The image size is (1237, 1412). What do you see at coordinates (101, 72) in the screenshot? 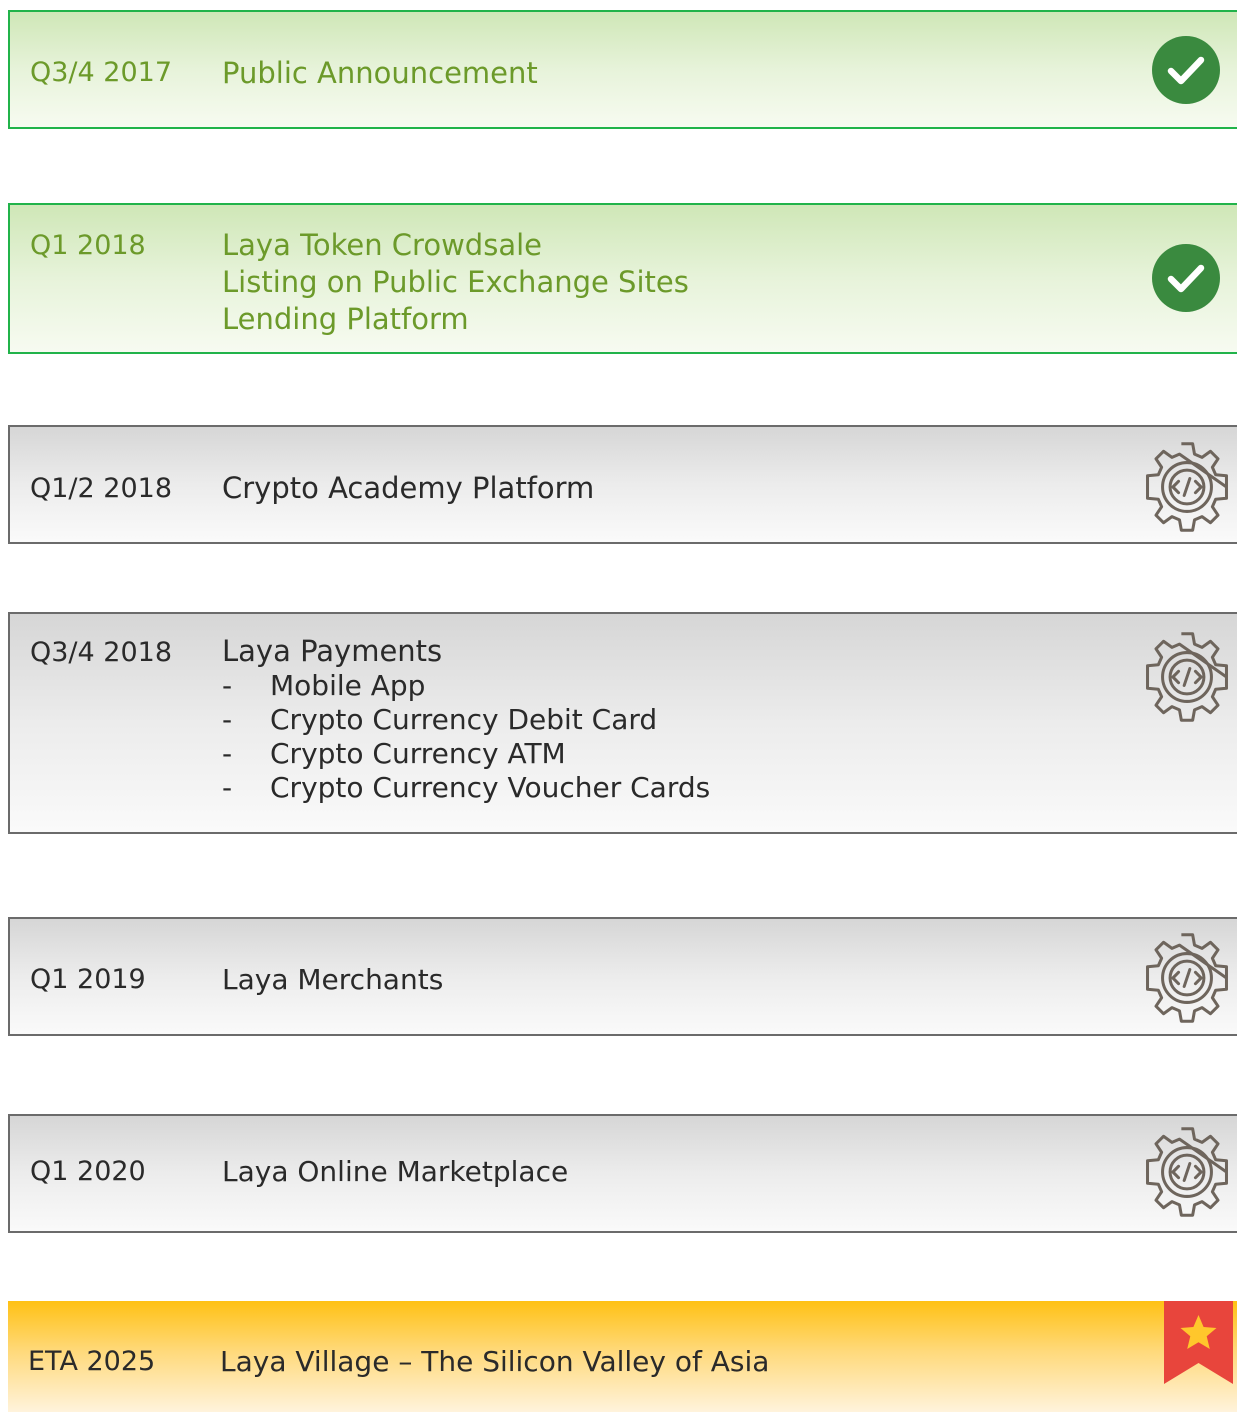
I see `milestone-date: Q3/4 2017` at bounding box center [101, 72].